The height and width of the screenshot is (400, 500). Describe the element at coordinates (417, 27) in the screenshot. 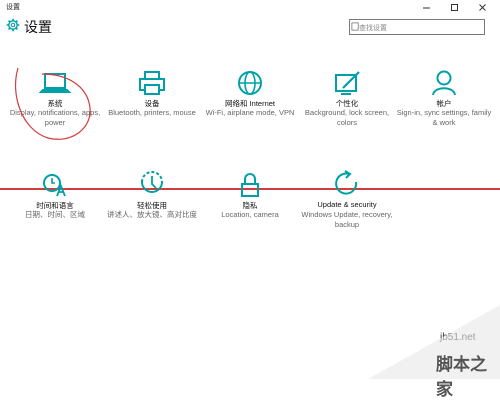

I see `search-input: 查找设置` at that location.